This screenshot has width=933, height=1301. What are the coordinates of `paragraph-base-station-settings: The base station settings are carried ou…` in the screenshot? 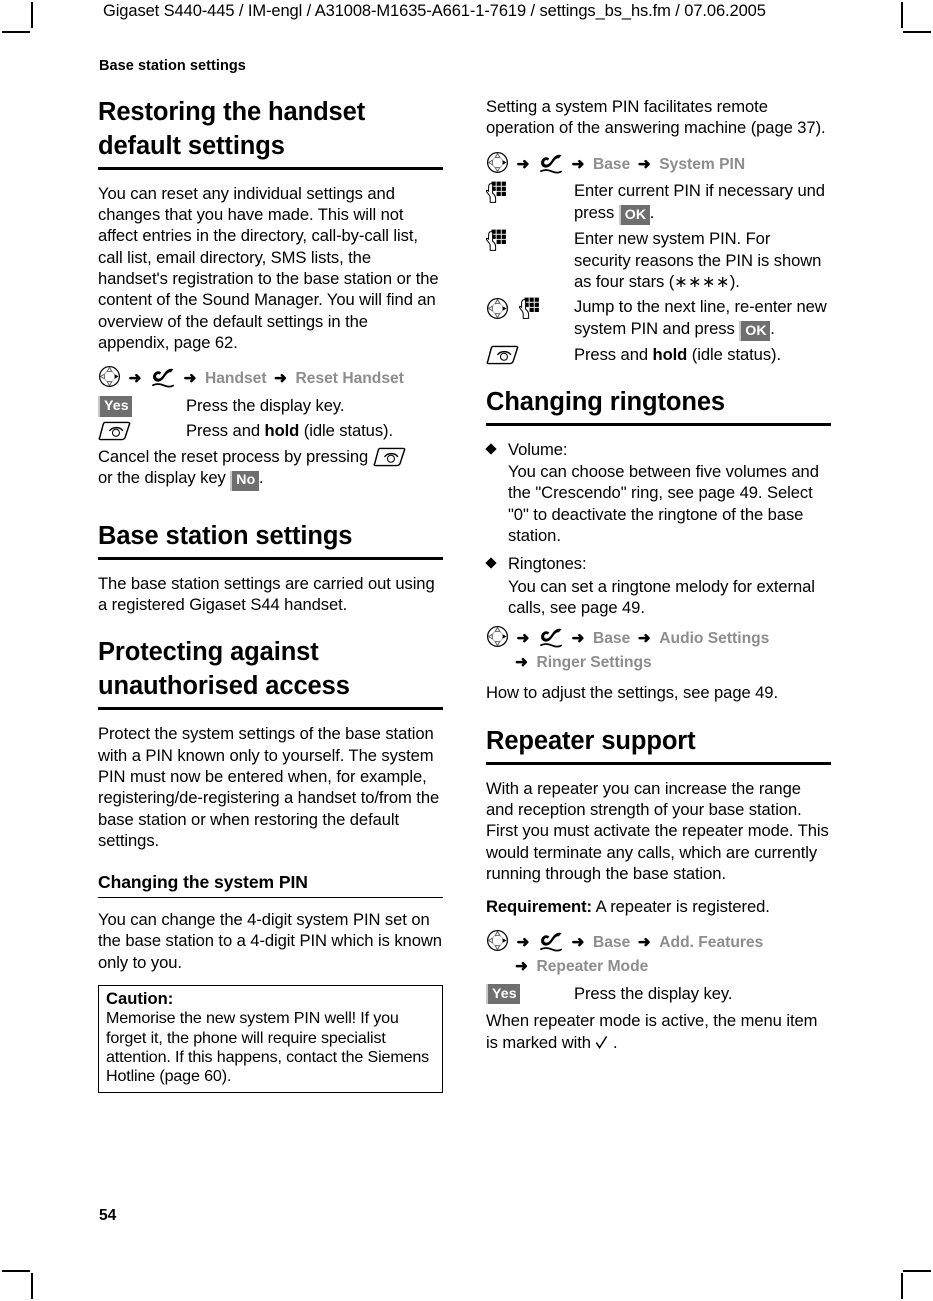 It's located at (266, 594).